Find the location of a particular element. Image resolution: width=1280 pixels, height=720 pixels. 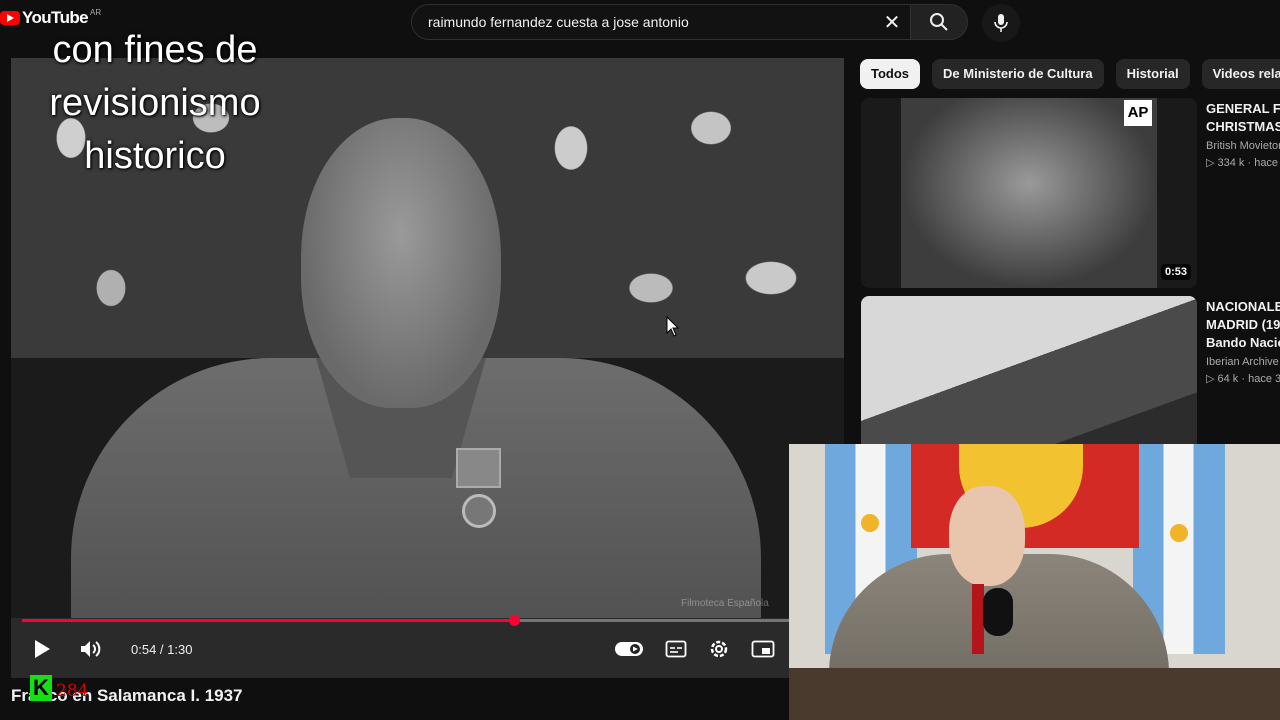

overlay-caption-line: con fines de is located at coordinates (155, 50).